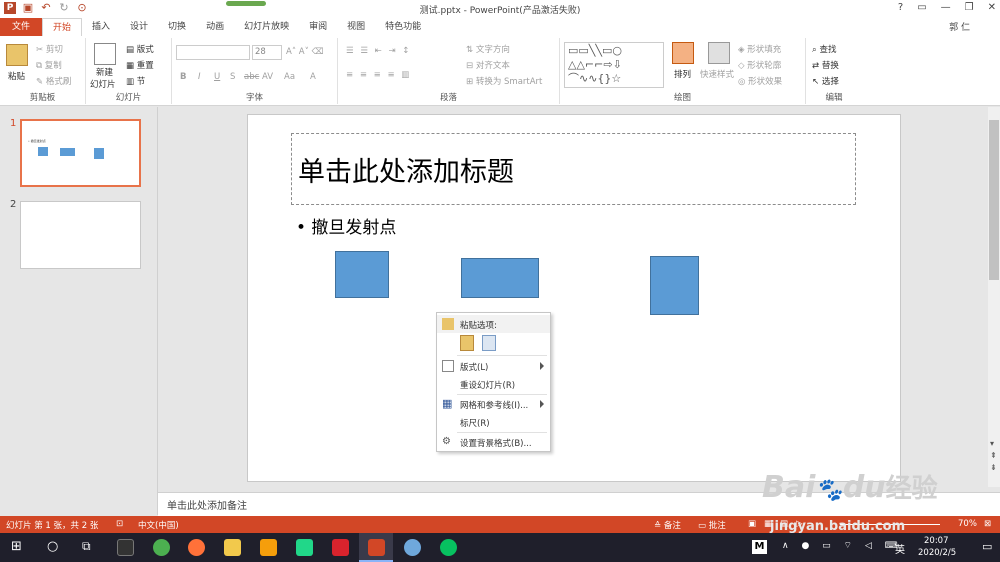  I want to click on zoom-level: 70%, so click(967, 524).